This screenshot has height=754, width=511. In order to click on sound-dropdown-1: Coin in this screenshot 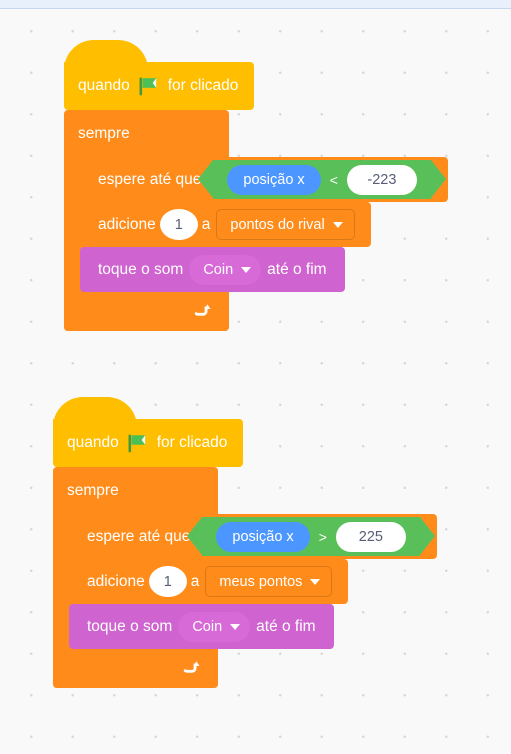, I will do `click(225, 269)`.